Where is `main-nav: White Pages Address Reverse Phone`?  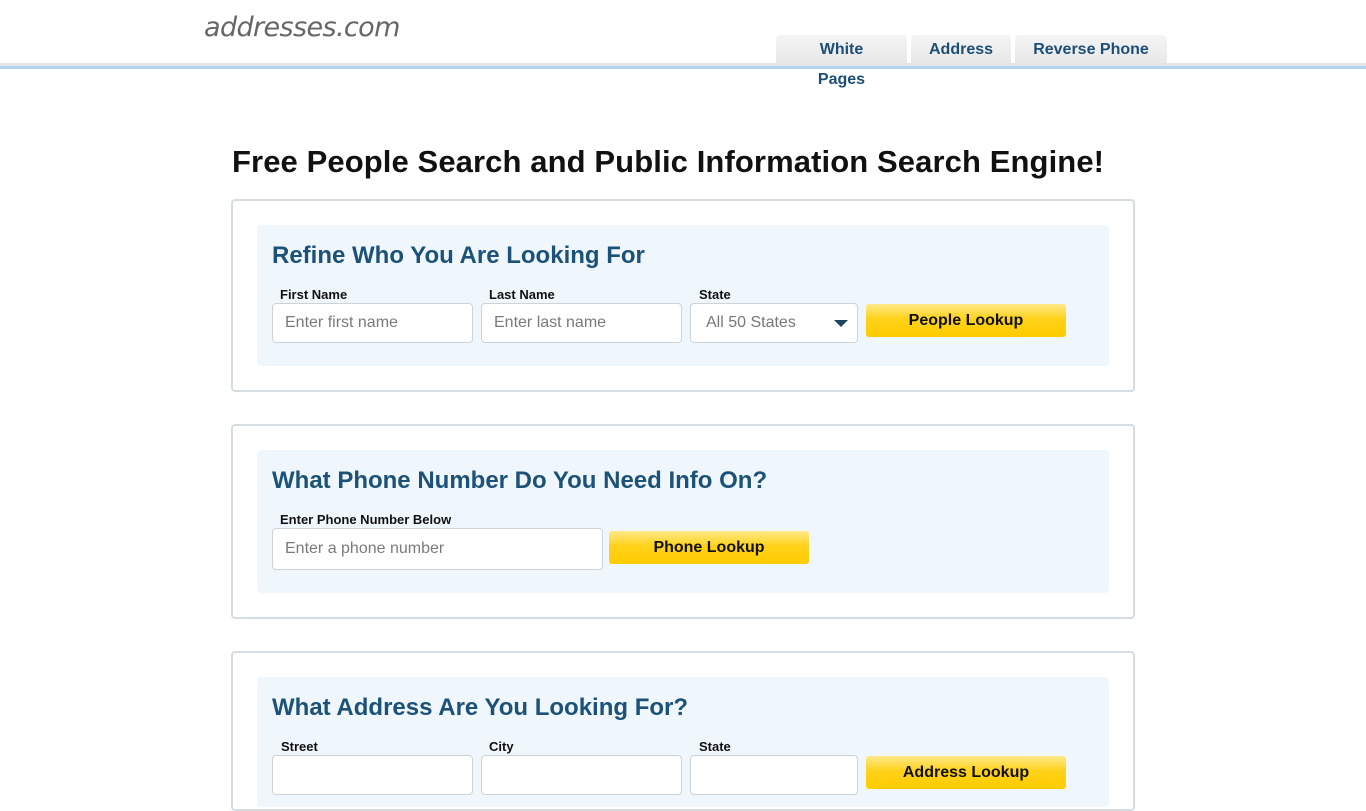
main-nav: White Pages Address Reverse Phone is located at coordinates (971, 61).